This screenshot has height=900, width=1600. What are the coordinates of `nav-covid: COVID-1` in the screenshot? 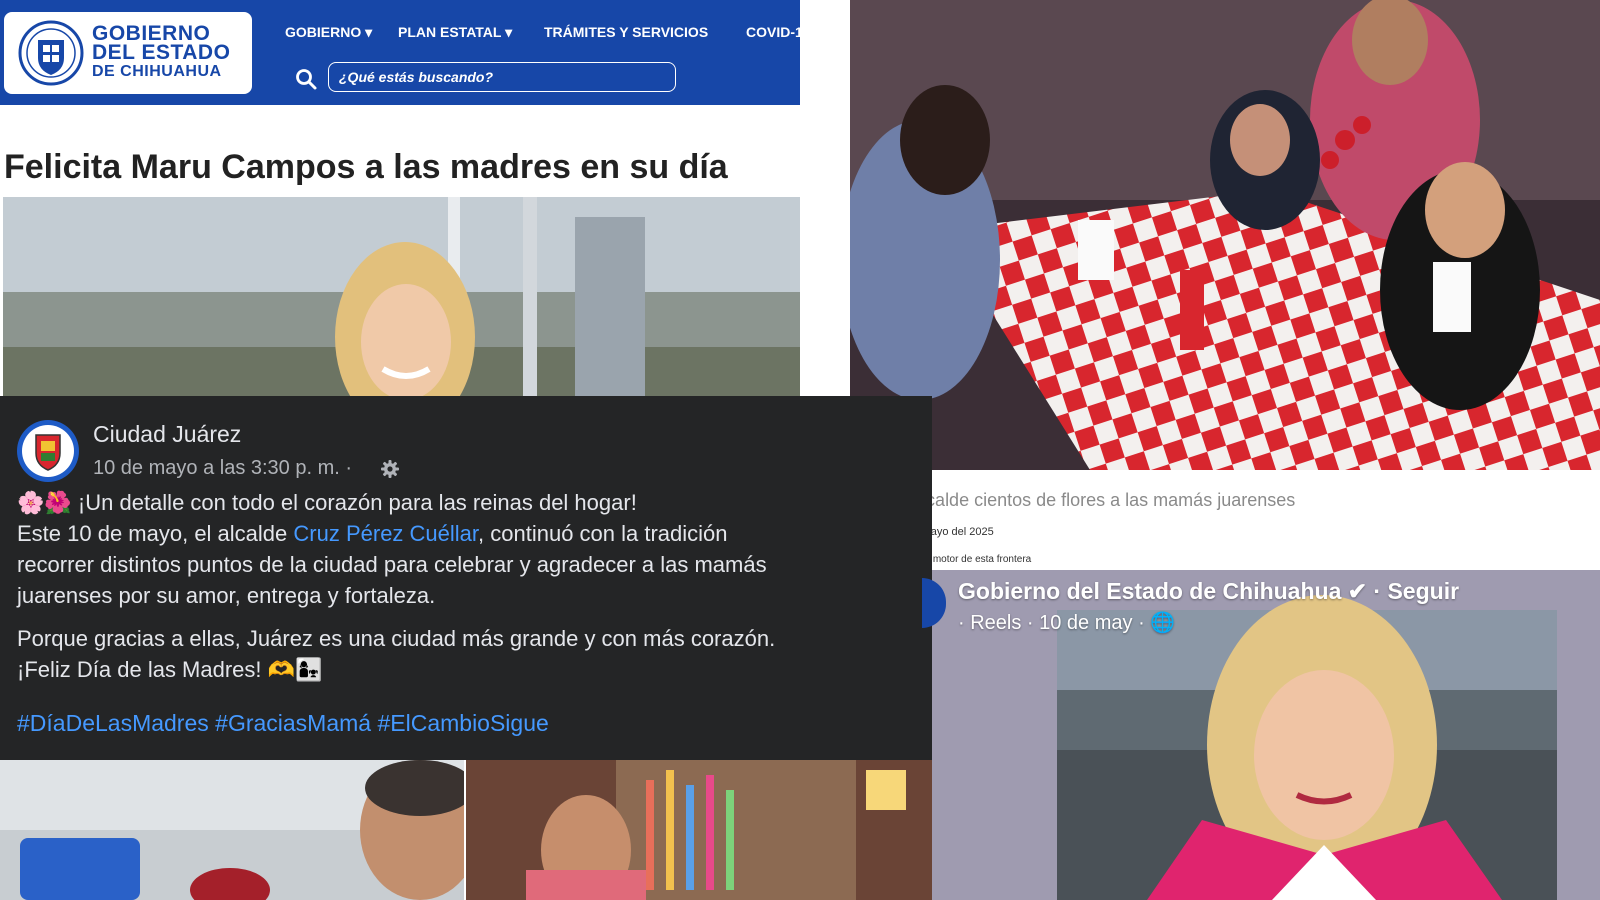 It's located at (773, 32).